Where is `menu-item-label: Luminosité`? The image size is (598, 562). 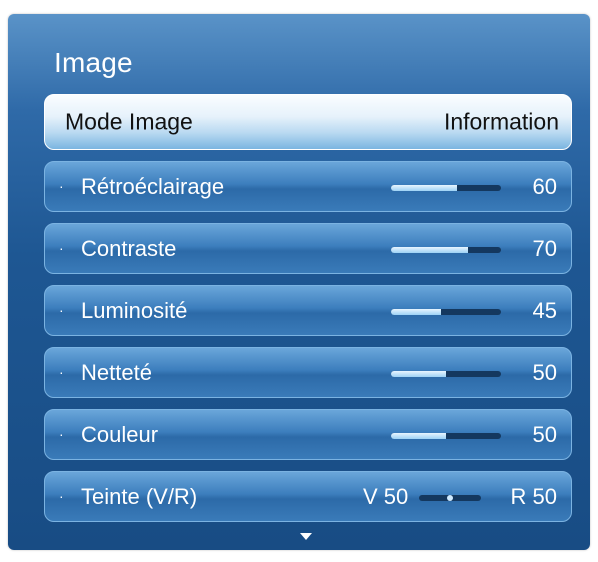
menu-item-label: Luminosité is located at coordinates (134, 310).